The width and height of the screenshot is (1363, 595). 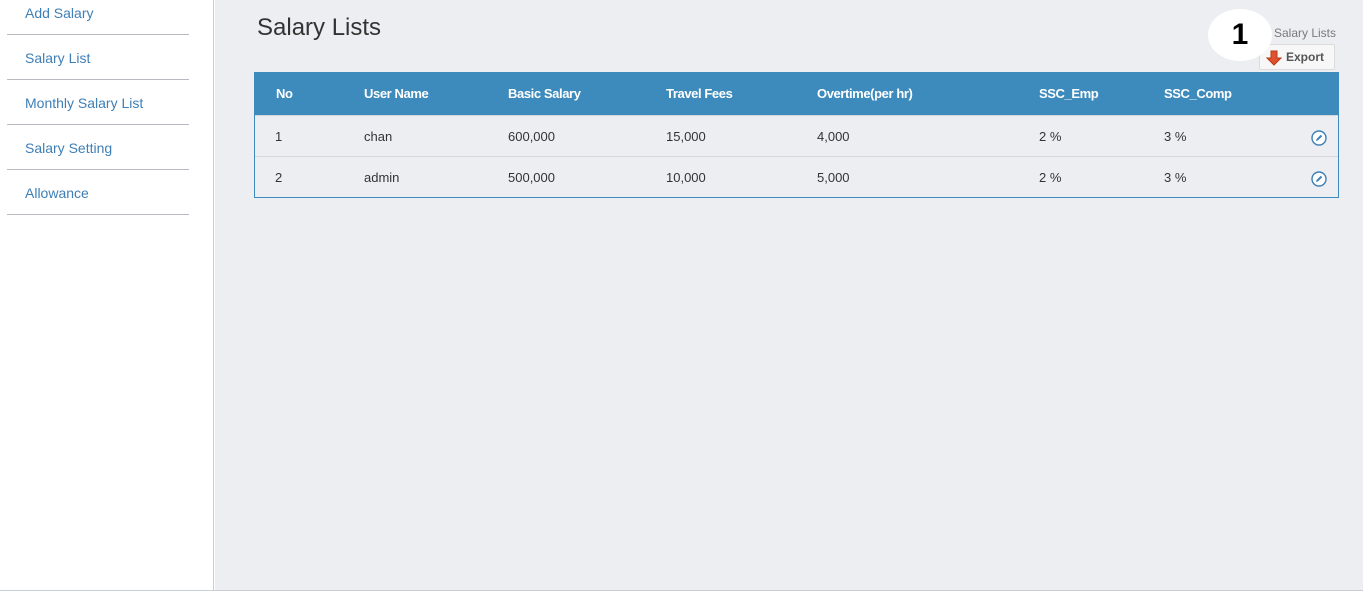 What do you see at coordinates (833, 177) in the screenshot?
I see `cell-overtime: 5,000` at bounding box center [833, 177].